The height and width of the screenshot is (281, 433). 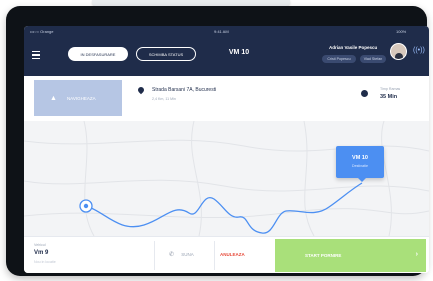 I want to click on menu-icon, so click(x=36, y=55).